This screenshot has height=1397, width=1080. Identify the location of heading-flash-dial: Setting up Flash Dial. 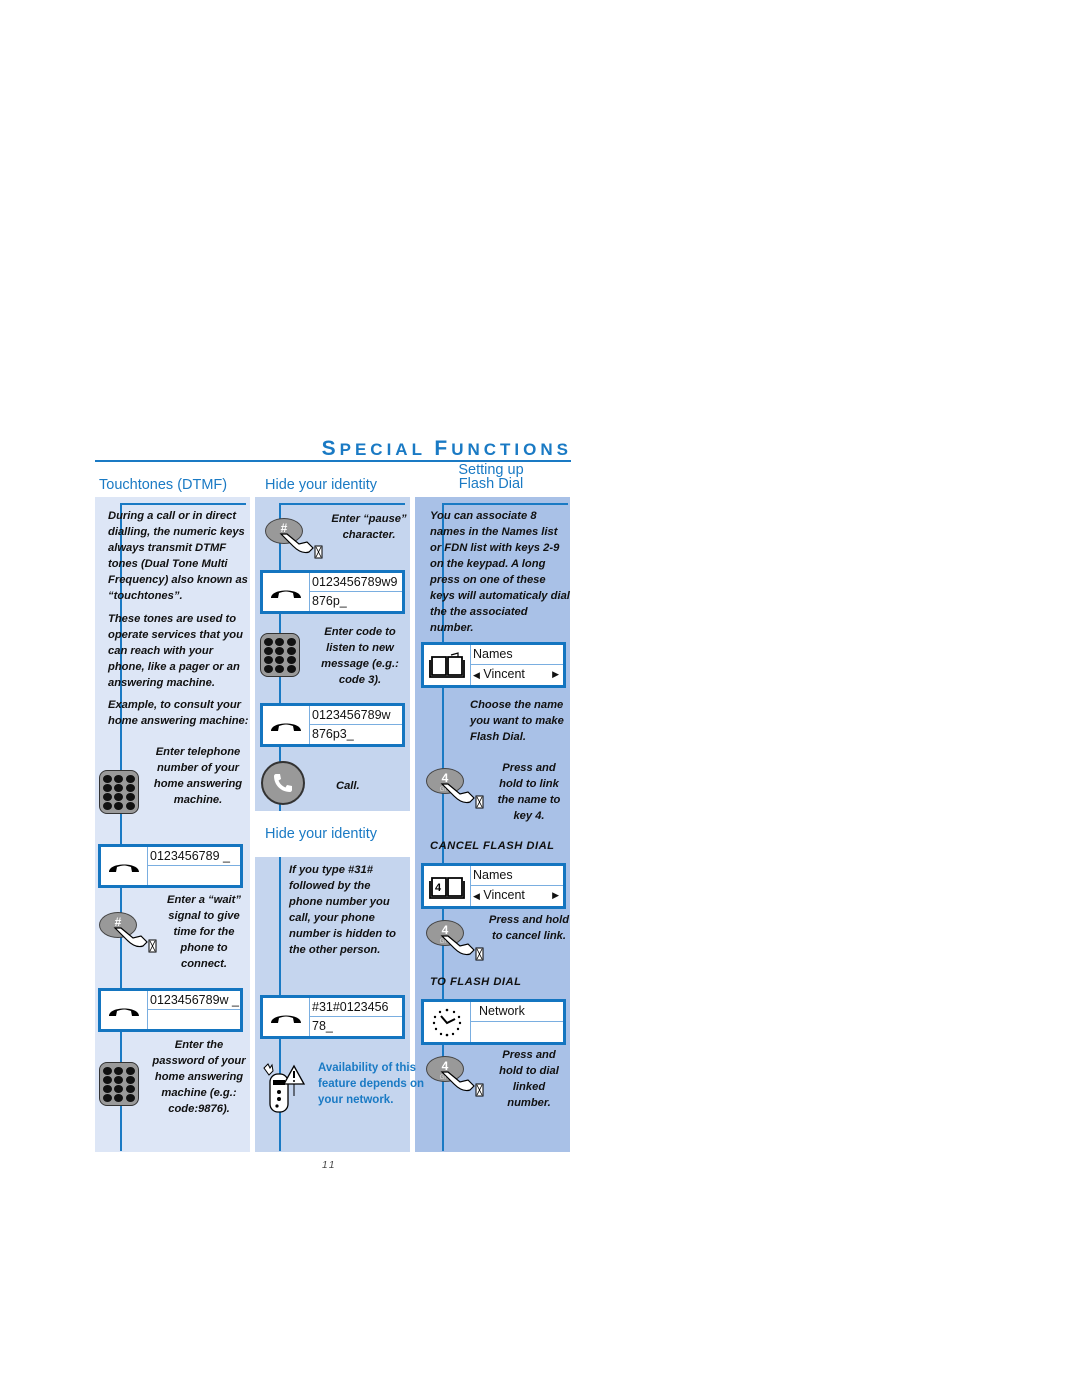
(491, 477).